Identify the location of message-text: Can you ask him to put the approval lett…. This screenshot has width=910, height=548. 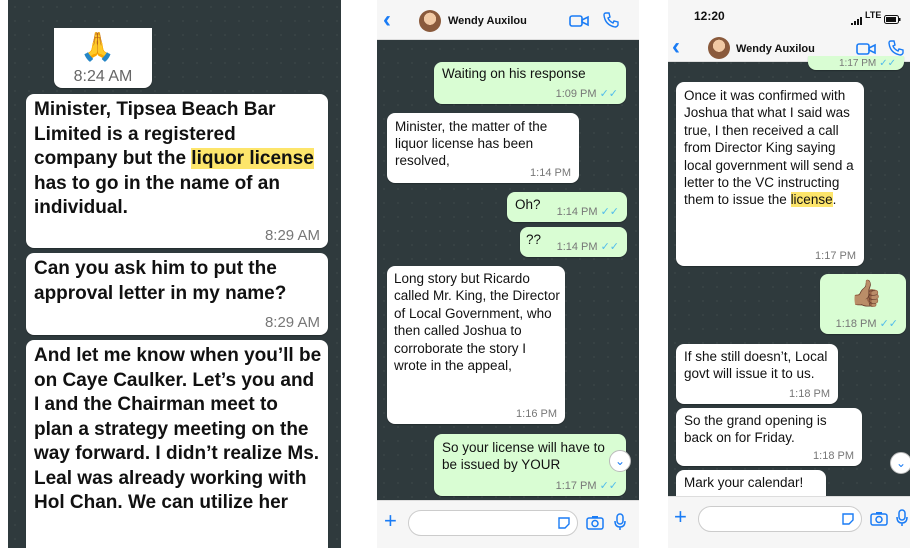
(160, 281).